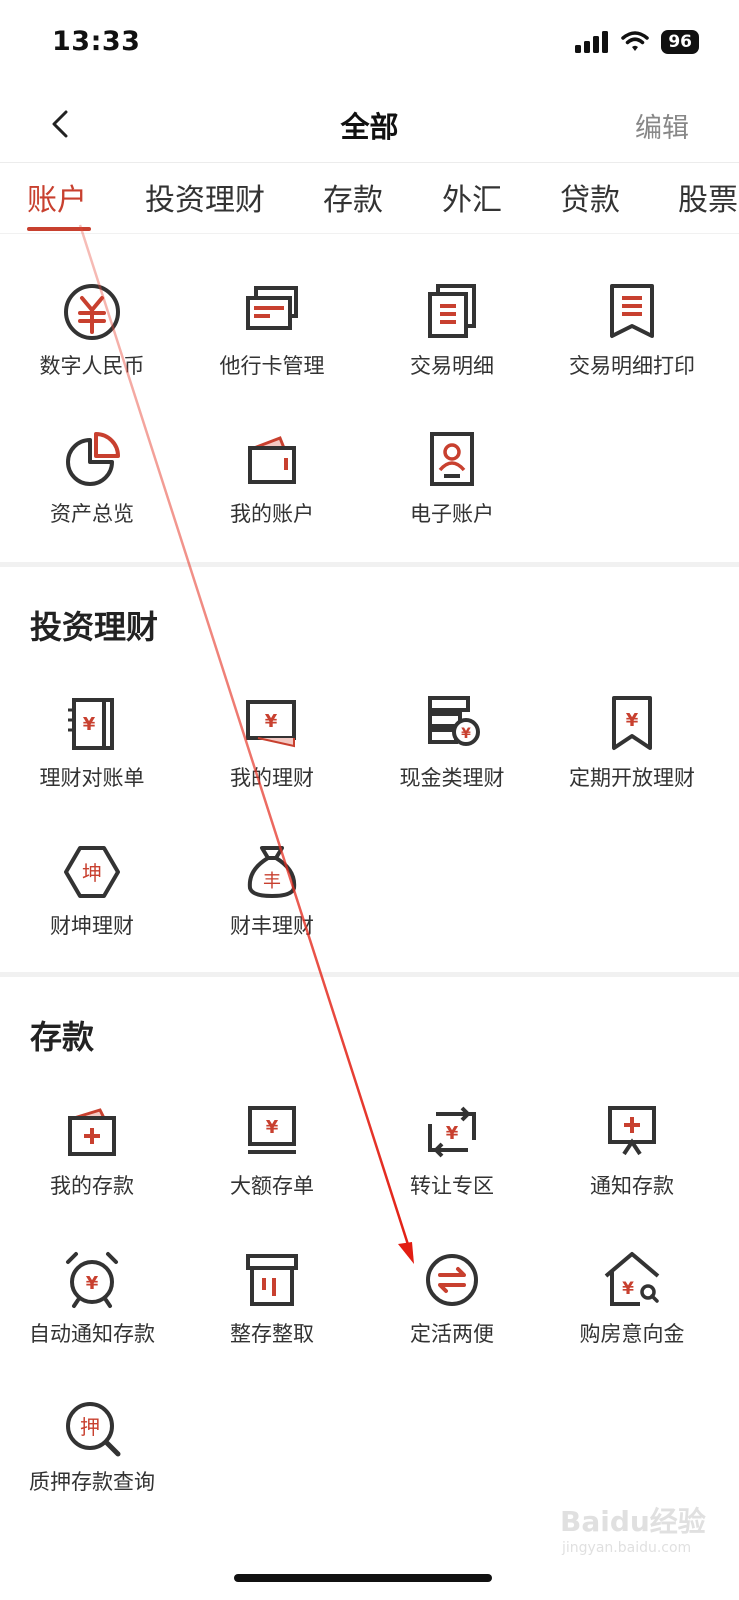 The image size is (739, 1600). What do you see at coordinates (633, 1521) in the screenshot?
I see `watermark-text: Baidu经验` at bounding box center [633, 1521].